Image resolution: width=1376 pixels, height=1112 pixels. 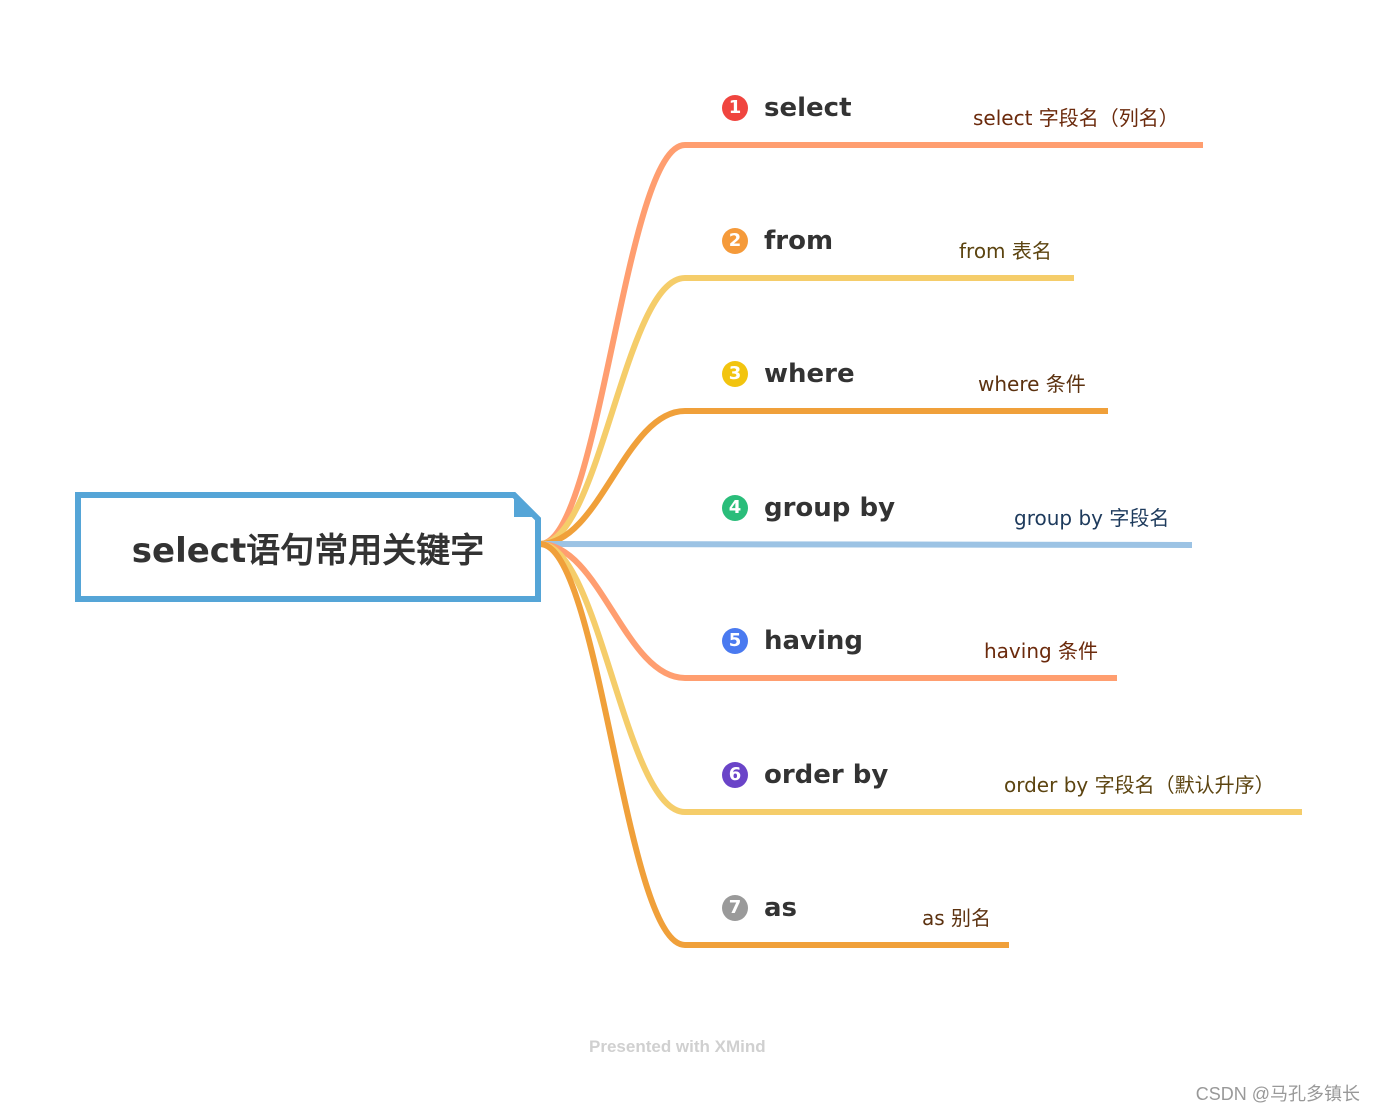 What do you see at coordinates (308, 547) in the screenshot?
I see `root-topic-title: select语句常用关键字` at bounding box center [308, 547].